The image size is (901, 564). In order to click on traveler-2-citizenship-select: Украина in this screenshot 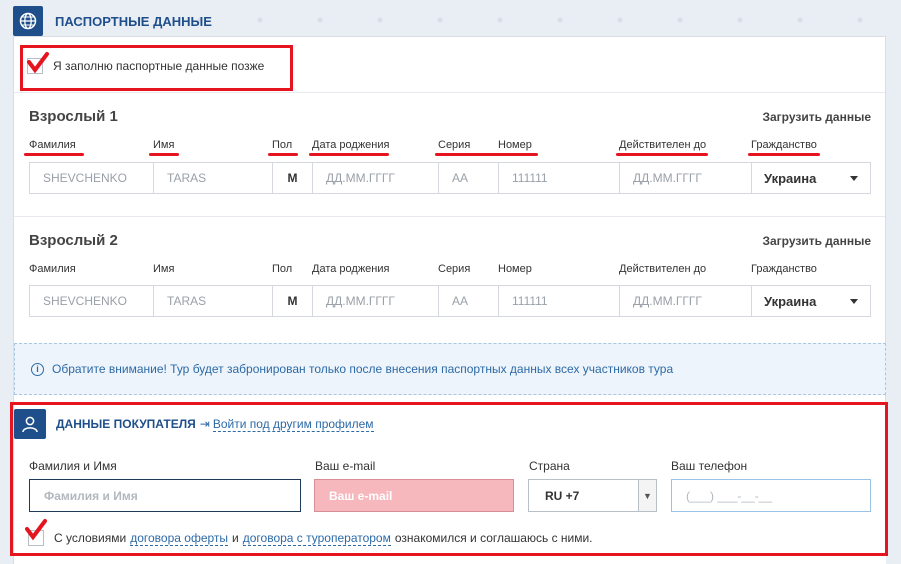, I will do `click(811, 301)`.